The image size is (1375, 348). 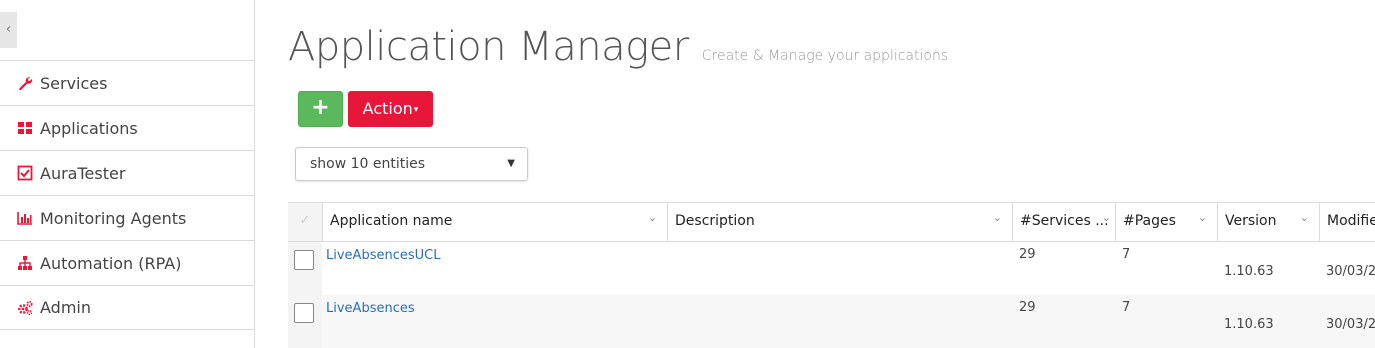 What do you see at coordinates (494, 222) in the screenshot?
I see `column-header-application-name: Application name ⌄` at bounding box center [494, 222].